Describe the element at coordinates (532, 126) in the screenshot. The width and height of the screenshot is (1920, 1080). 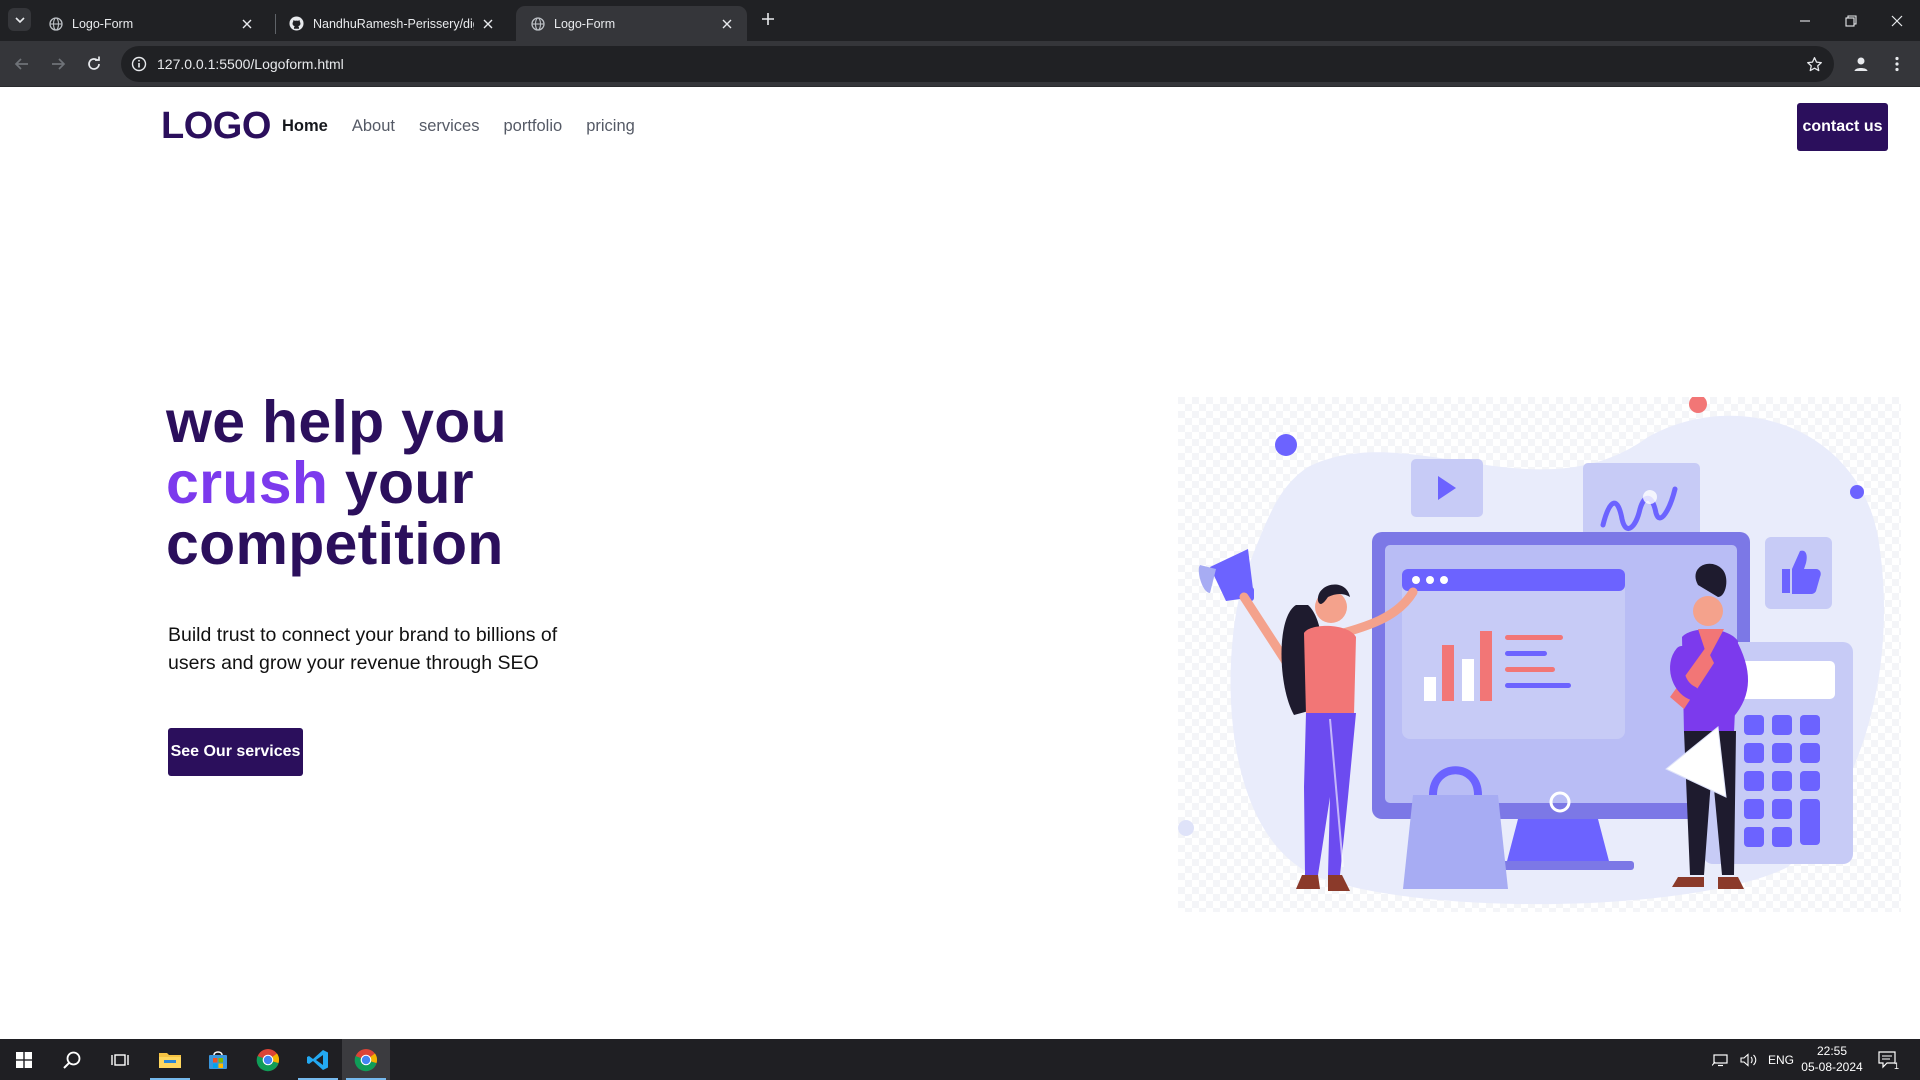
I see `nav-link-portfolio: portfolio` at that location.